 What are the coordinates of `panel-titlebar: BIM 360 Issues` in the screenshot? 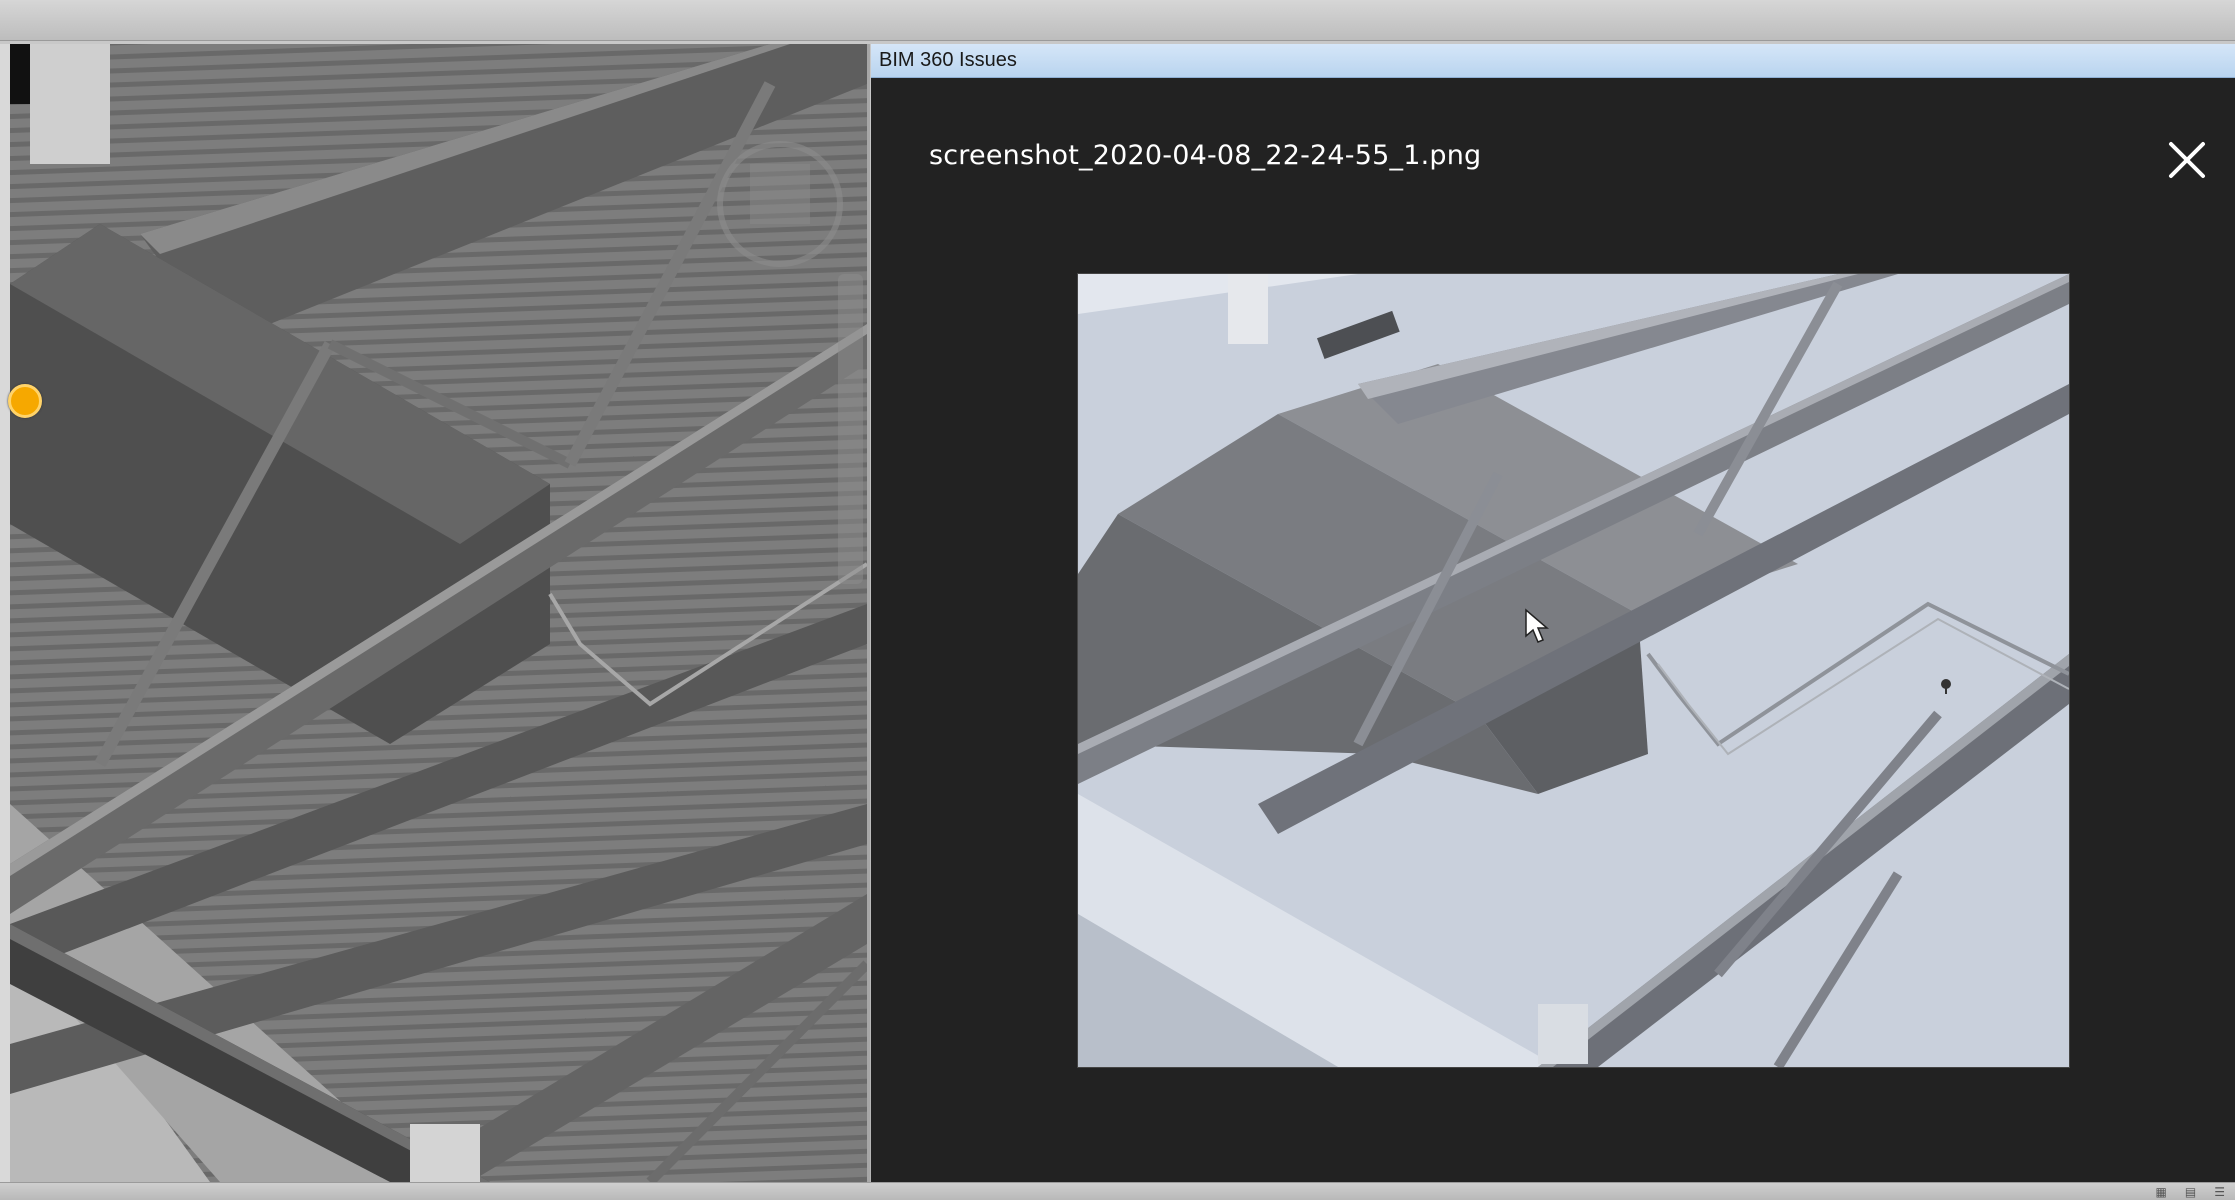 It's located at (1553, 61).